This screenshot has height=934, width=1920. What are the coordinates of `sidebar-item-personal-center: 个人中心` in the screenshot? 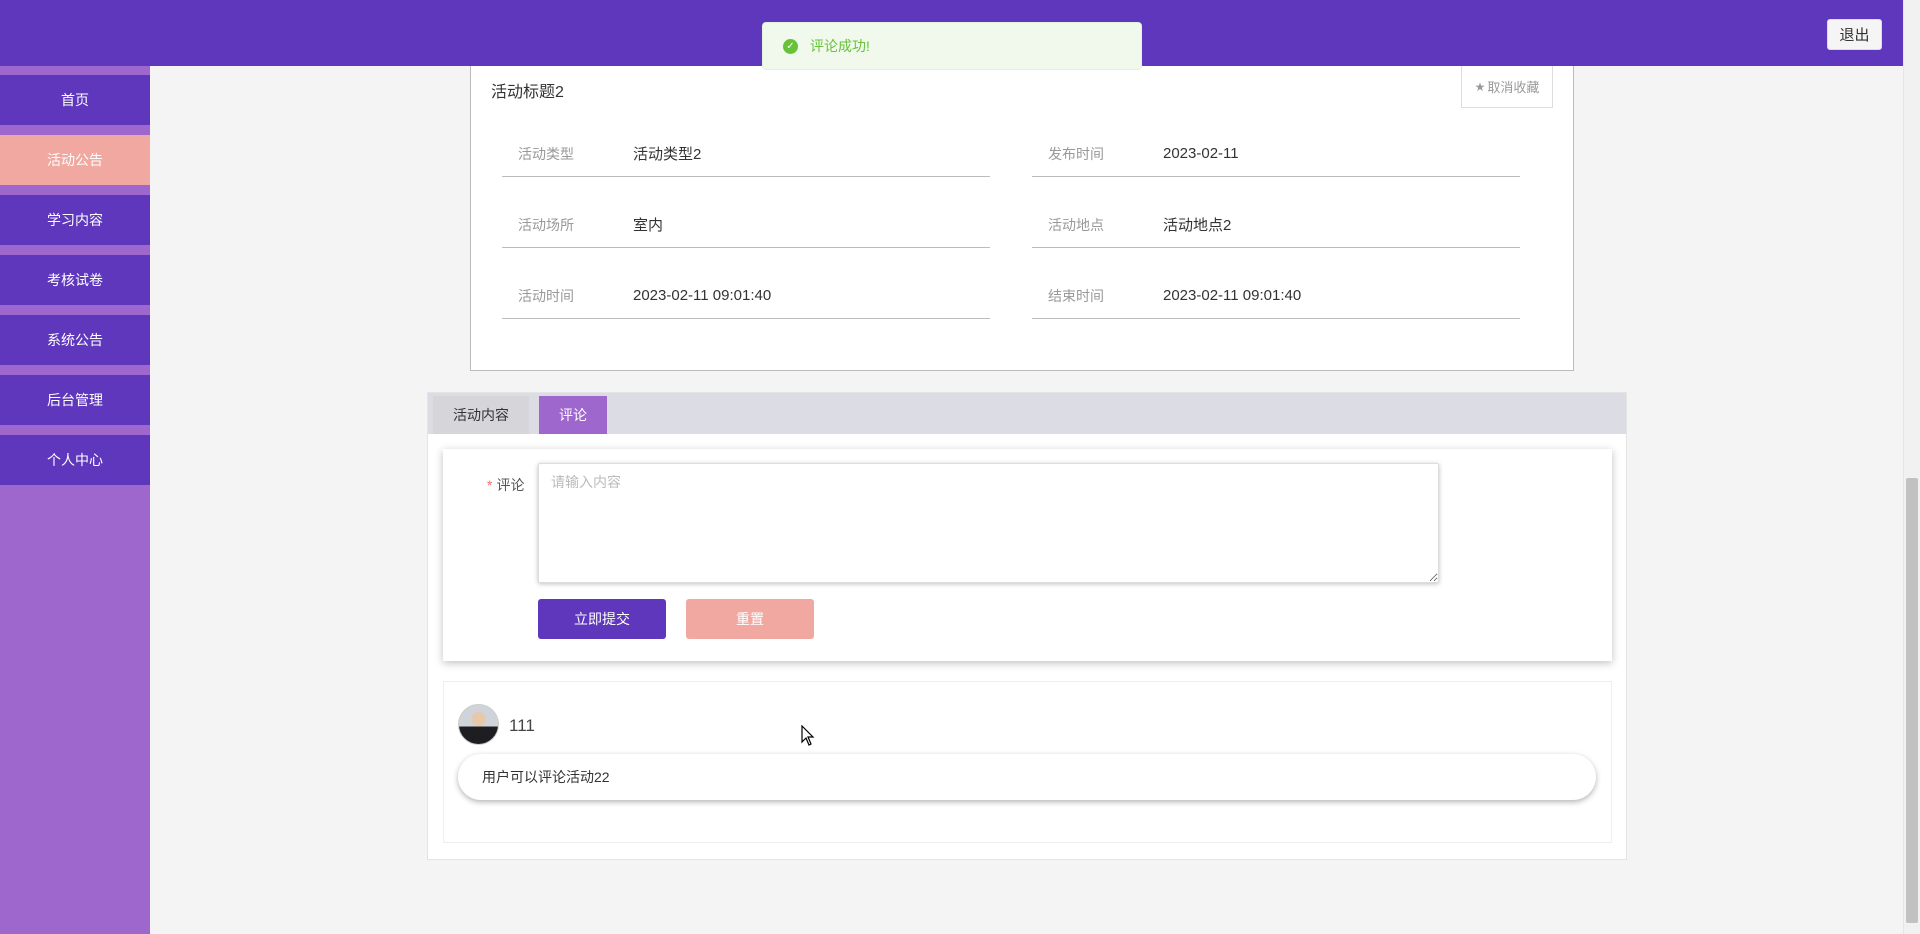 It's located at (75, 460).